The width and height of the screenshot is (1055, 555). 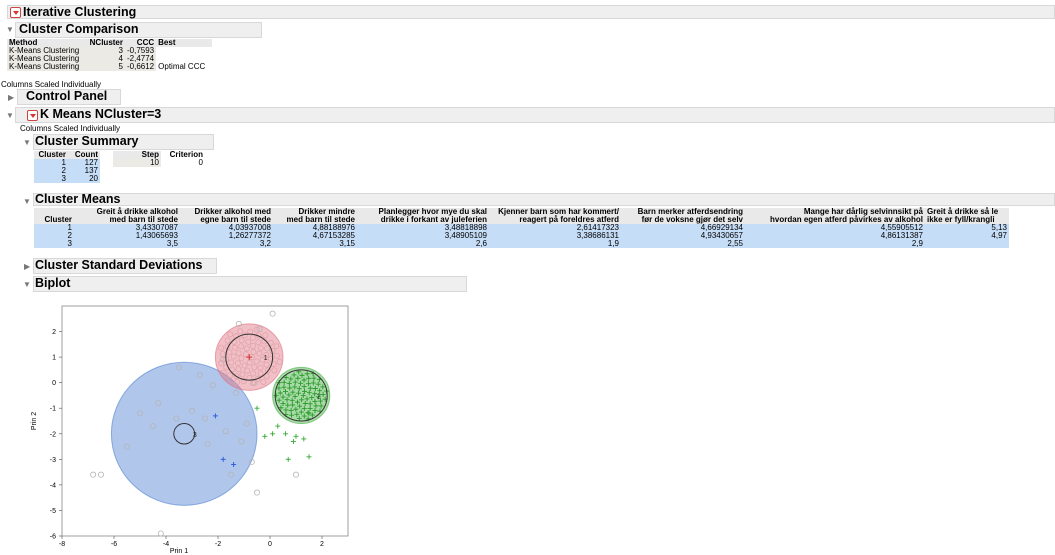 What do you see at coordinates (319, 396) in the screenshot?
I see `cluster-label: 2` at bounding box center [319, 396].